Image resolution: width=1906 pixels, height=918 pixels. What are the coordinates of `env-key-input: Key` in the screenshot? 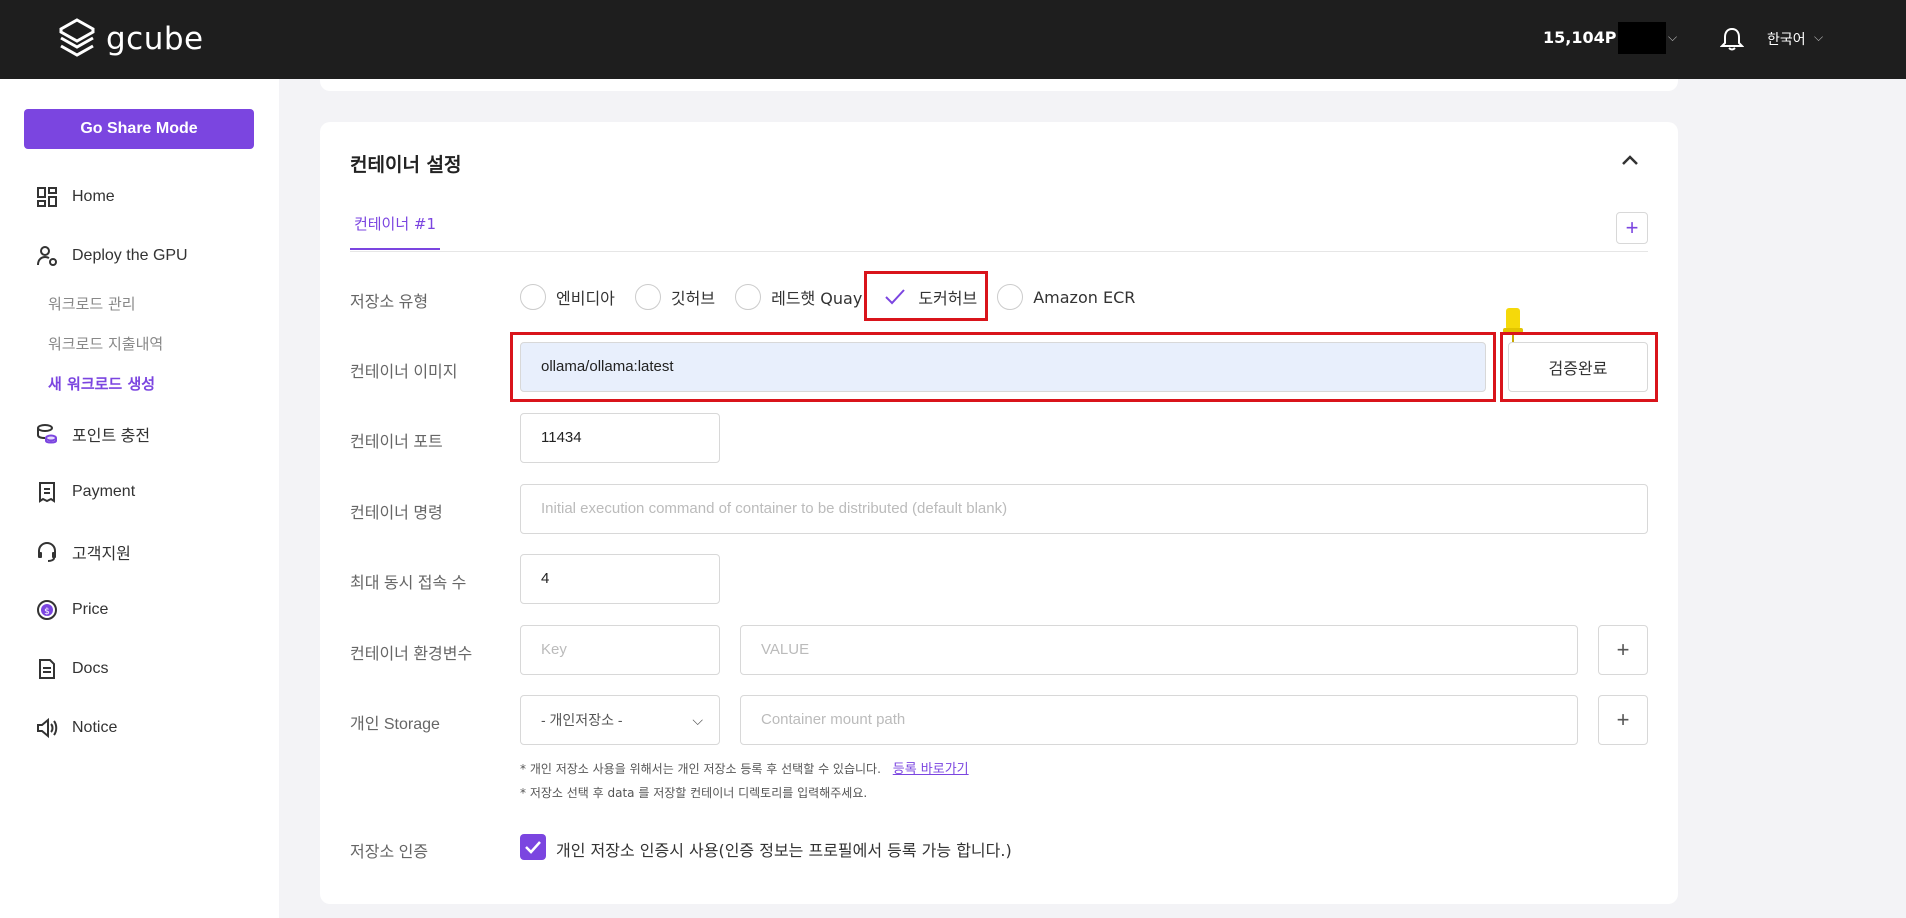 It's located at (620, 650).